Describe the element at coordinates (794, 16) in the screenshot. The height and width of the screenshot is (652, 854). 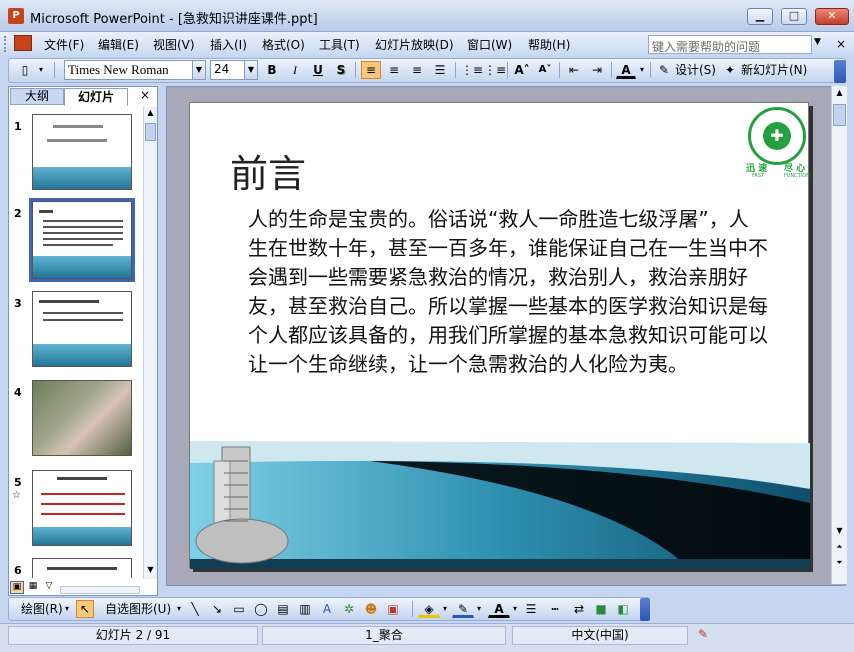
I see `maximize-button: □` at that location.